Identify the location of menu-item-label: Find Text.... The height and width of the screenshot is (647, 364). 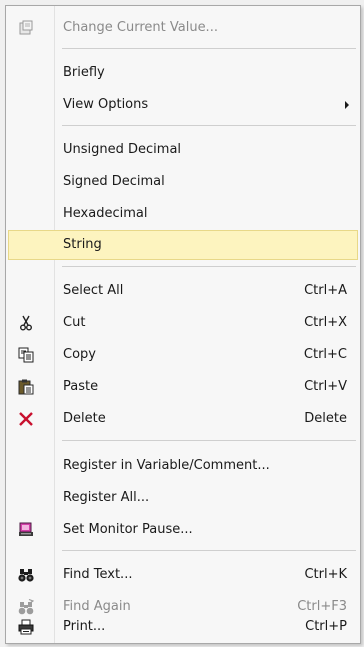
(98, 574).